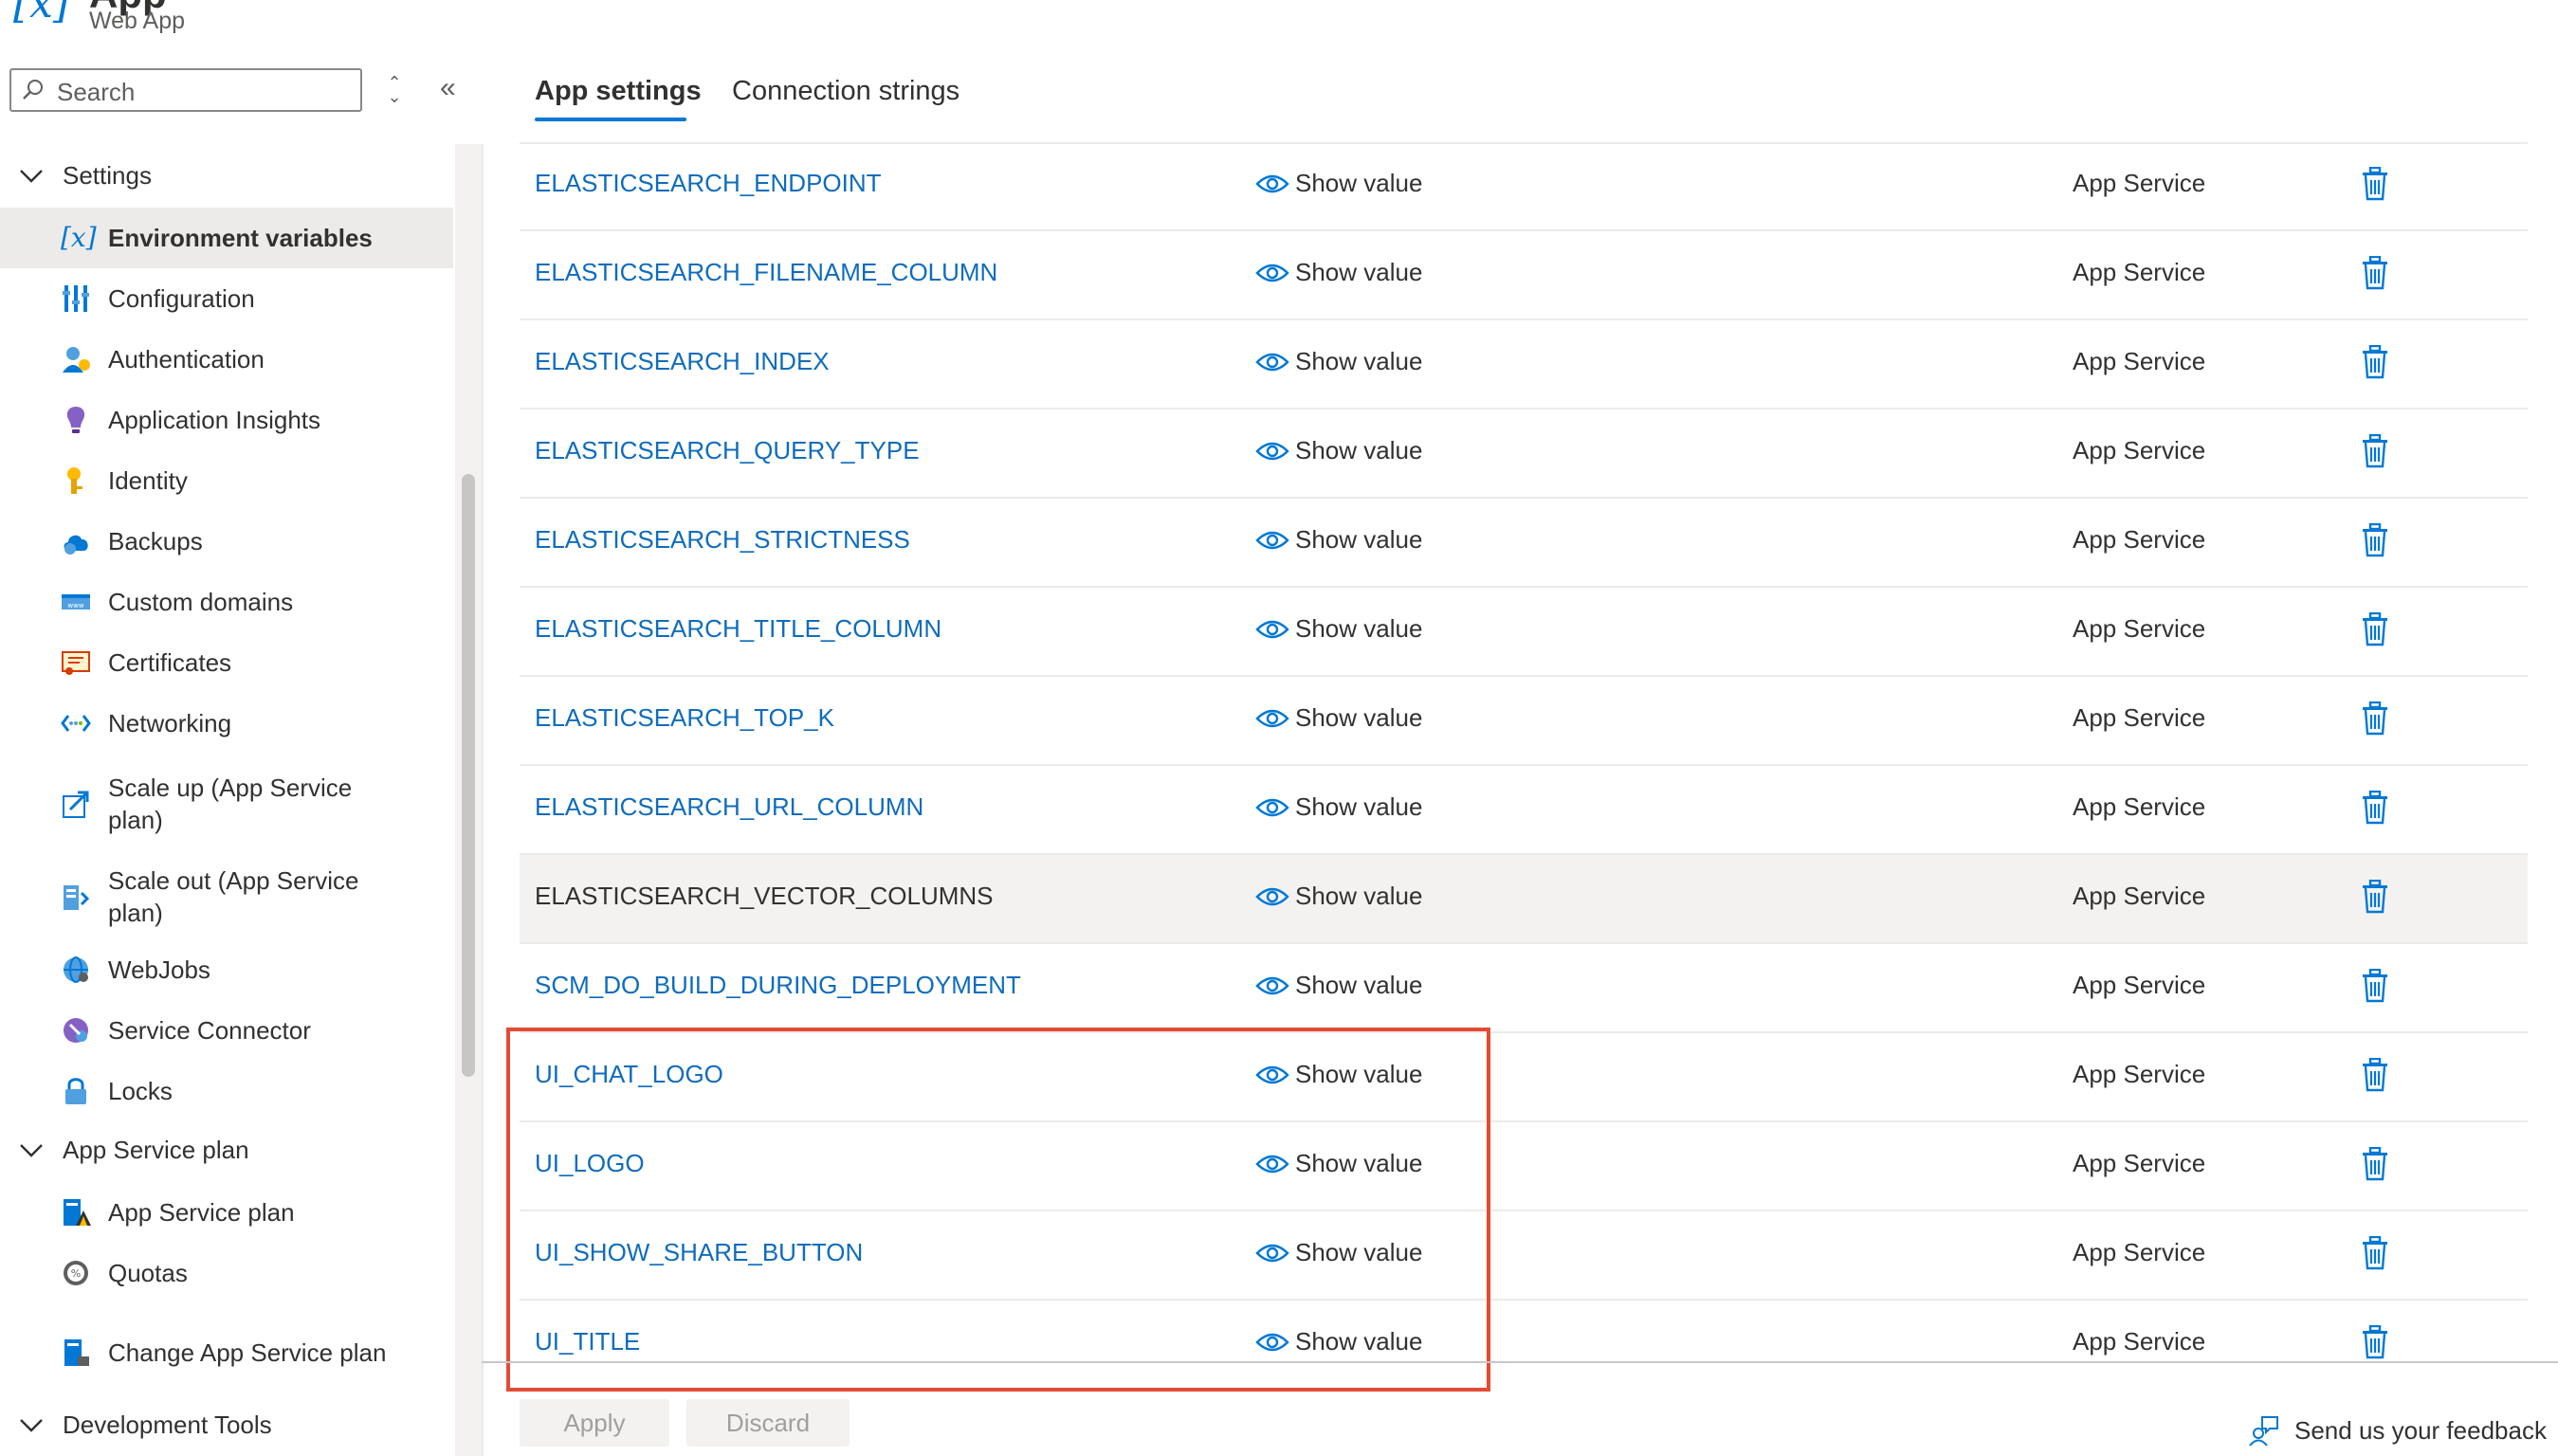 This screenshot has width=2558, height=1456. I want to click on sidebar-item-networking: Networking, so click(226, 723).